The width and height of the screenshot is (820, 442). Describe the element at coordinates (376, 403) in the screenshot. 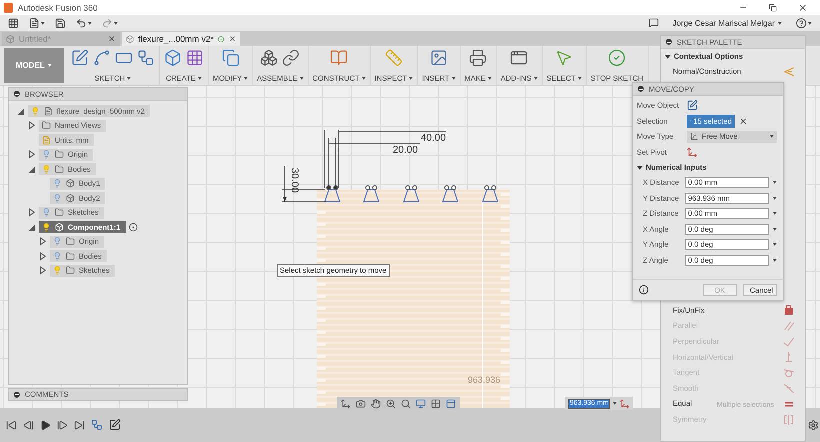

I see `hand-icon` at that location.